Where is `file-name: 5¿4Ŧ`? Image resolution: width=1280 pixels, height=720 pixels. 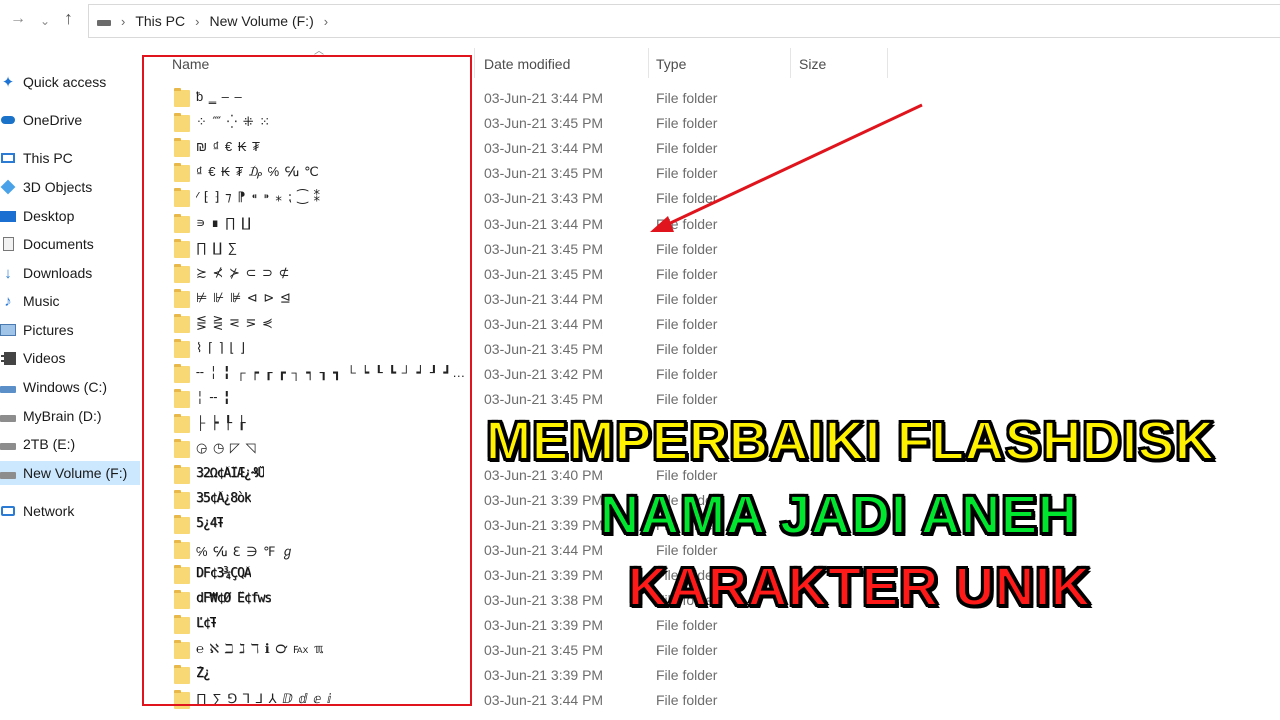 file-name: 5¿4Ŧ is located at coordinates (210, 523).